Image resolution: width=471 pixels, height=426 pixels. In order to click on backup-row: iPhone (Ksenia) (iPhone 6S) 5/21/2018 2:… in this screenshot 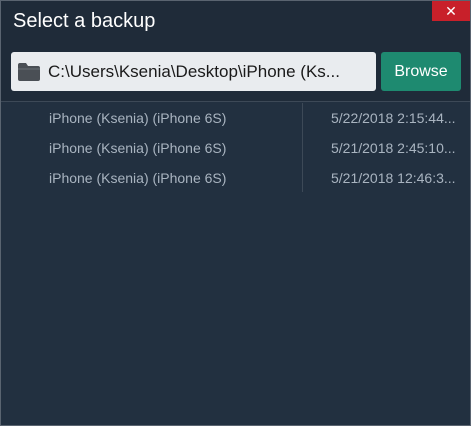, I will do `click(235, 148)`.